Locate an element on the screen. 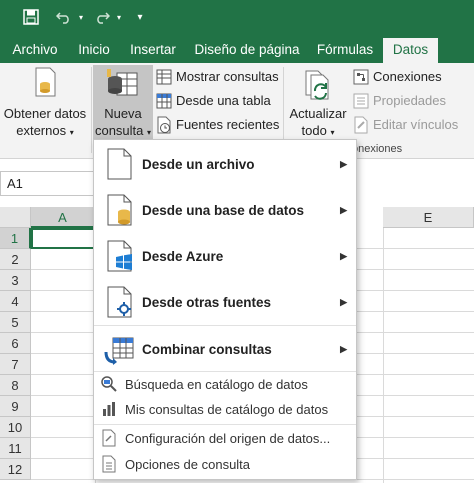 The height and width of the screenshot is (483, 474). obtener-datos-label-2: externos ▾ is located at coordinates (45, 130).